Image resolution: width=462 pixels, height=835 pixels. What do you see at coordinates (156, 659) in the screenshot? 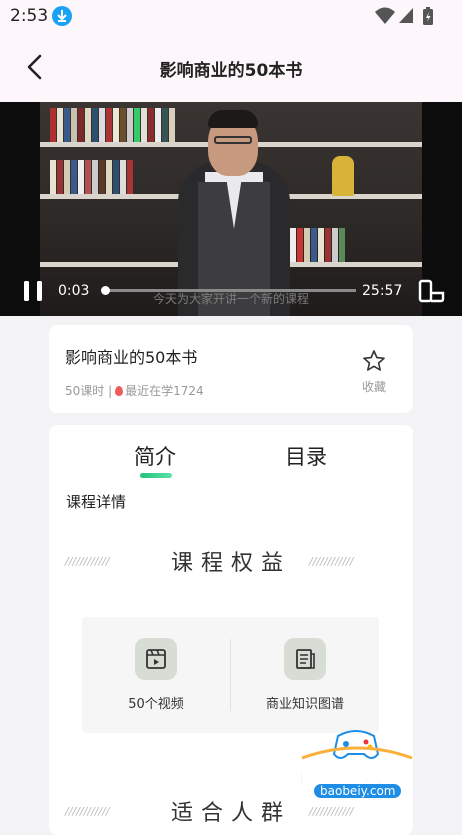
I see `video-clip-icon` at bounding box center [156, 659].